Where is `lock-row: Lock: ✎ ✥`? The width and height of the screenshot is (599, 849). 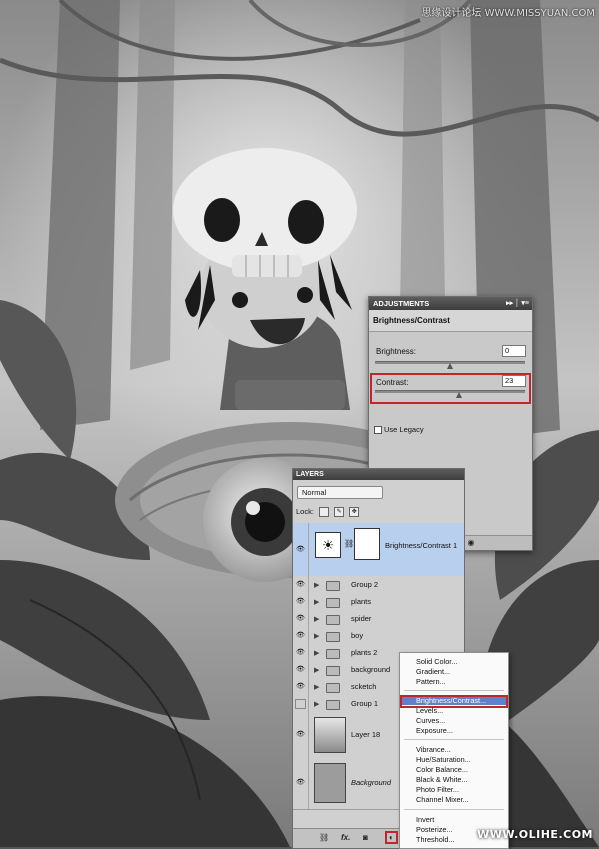 lock-row: Lock: ✎ ✥ is located at coordinates (328, 512).